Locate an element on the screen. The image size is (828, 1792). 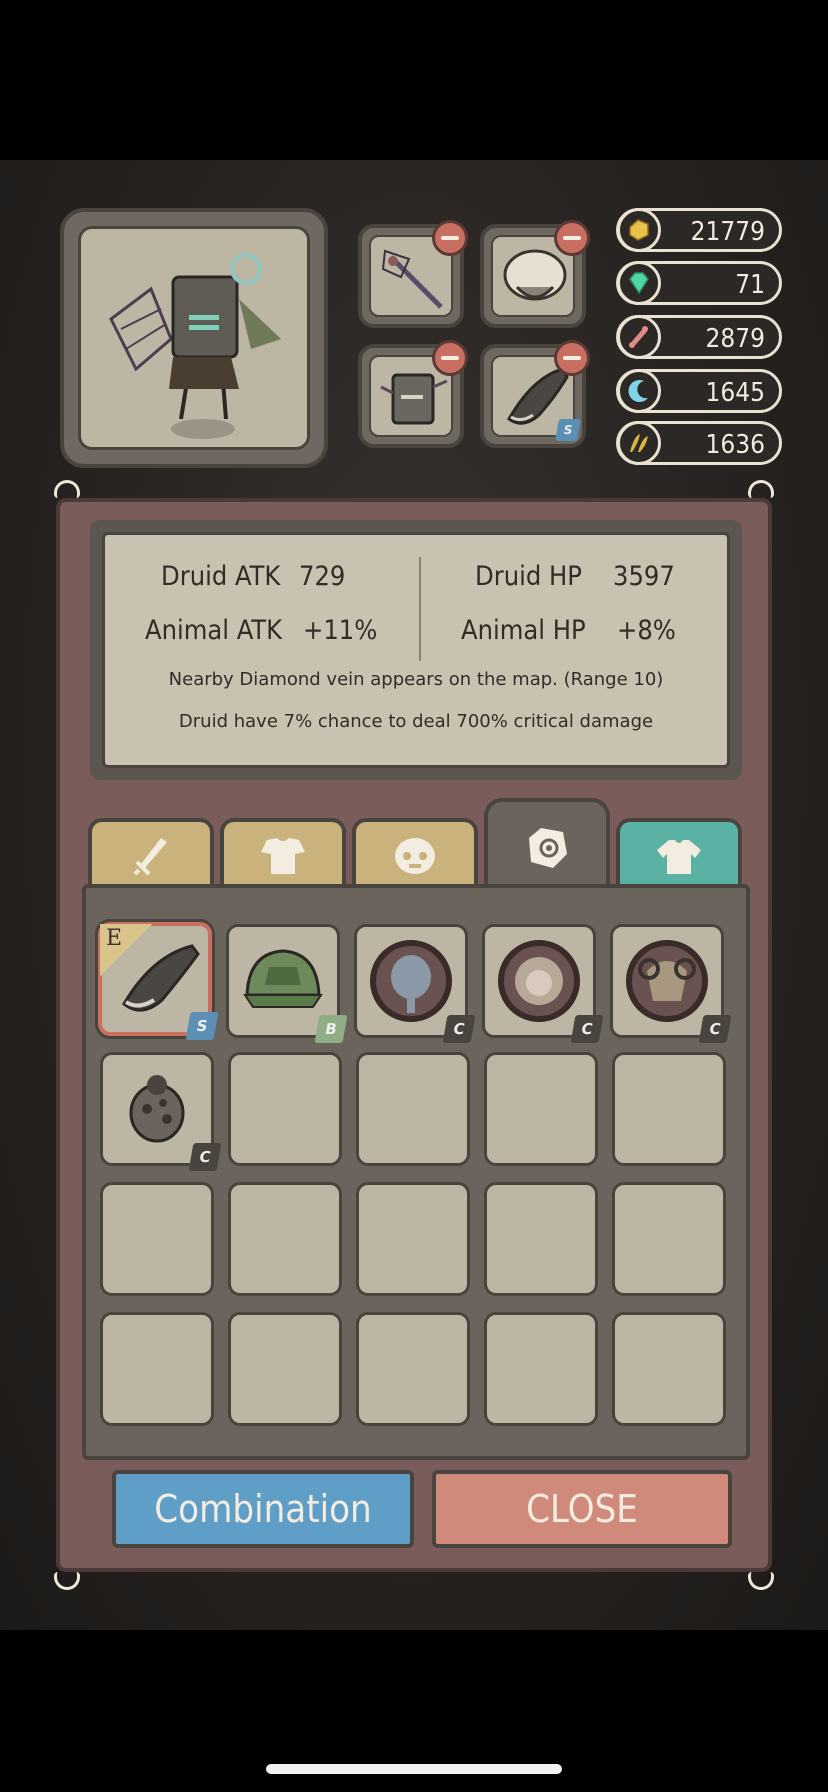
tab-weapon is located at coordinates (151, 854).